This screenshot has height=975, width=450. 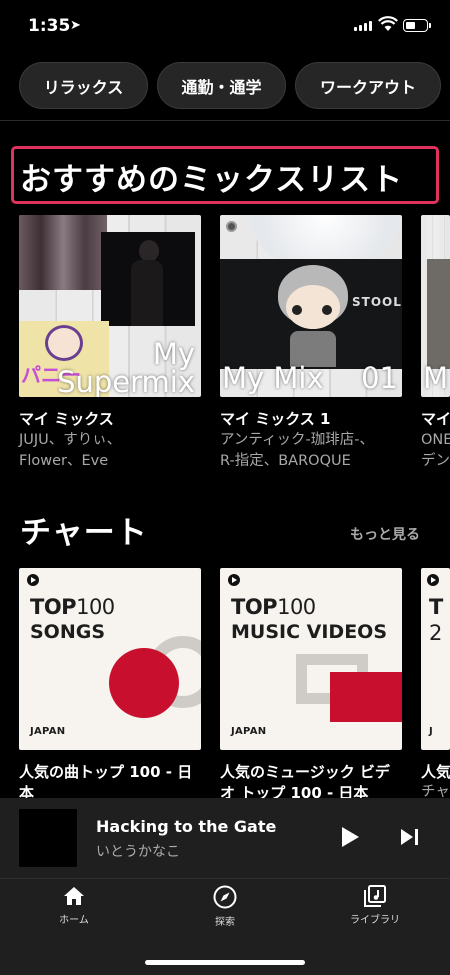 What do you see at coordinates (273, 378) in the screenshot?
I see `mix-card-2-art-line1: My Mix` at bounding box center [273, 378].